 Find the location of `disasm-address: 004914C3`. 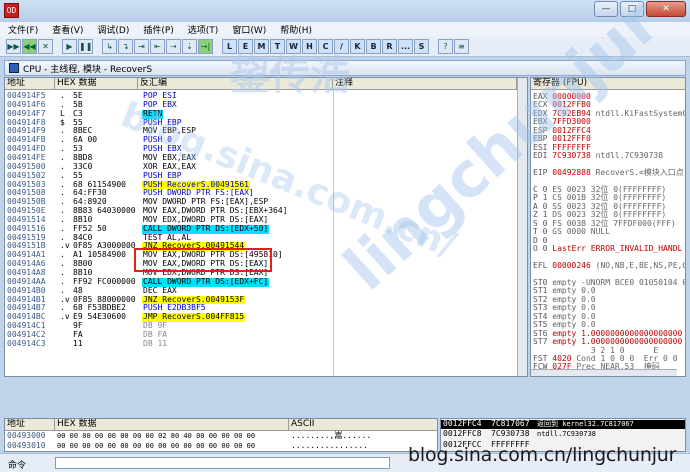

disasm-address: 004914C3 is located at coordinates (26, 343).